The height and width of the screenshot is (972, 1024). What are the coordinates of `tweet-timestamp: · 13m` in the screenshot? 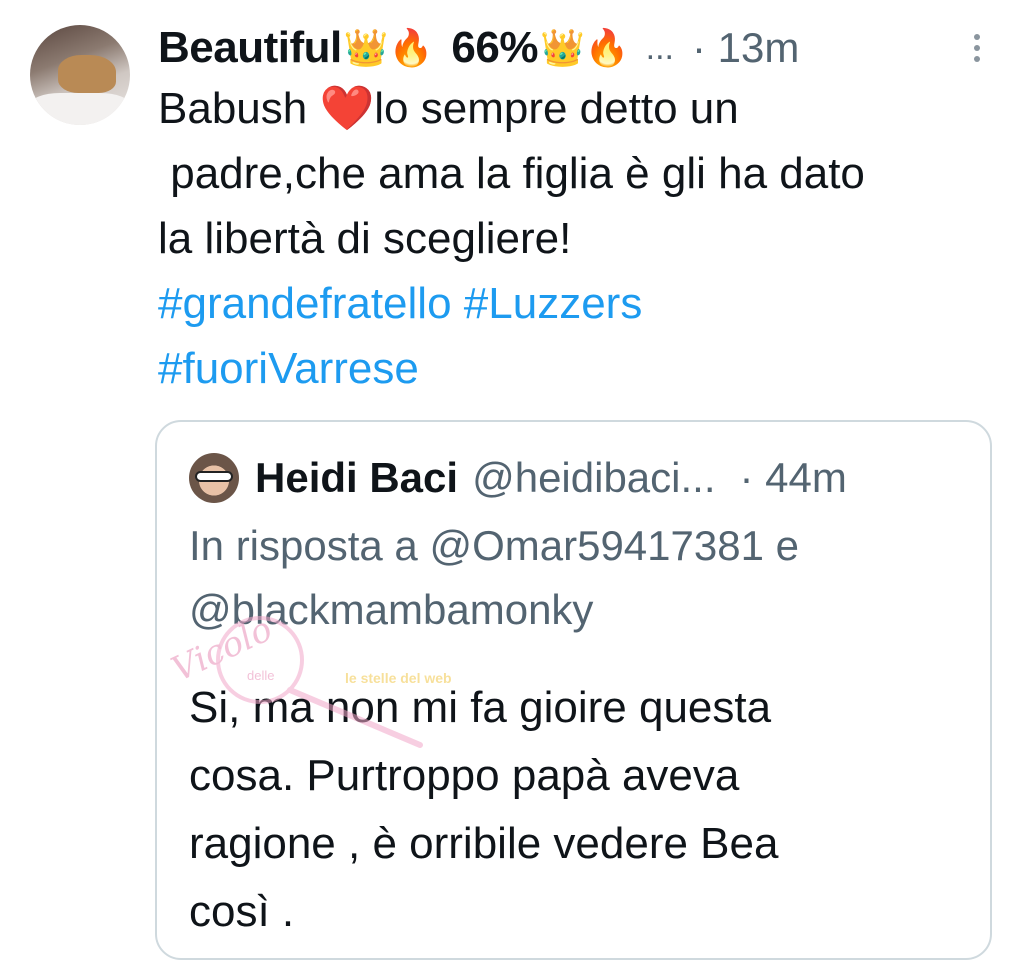 It's located at (745, 48).